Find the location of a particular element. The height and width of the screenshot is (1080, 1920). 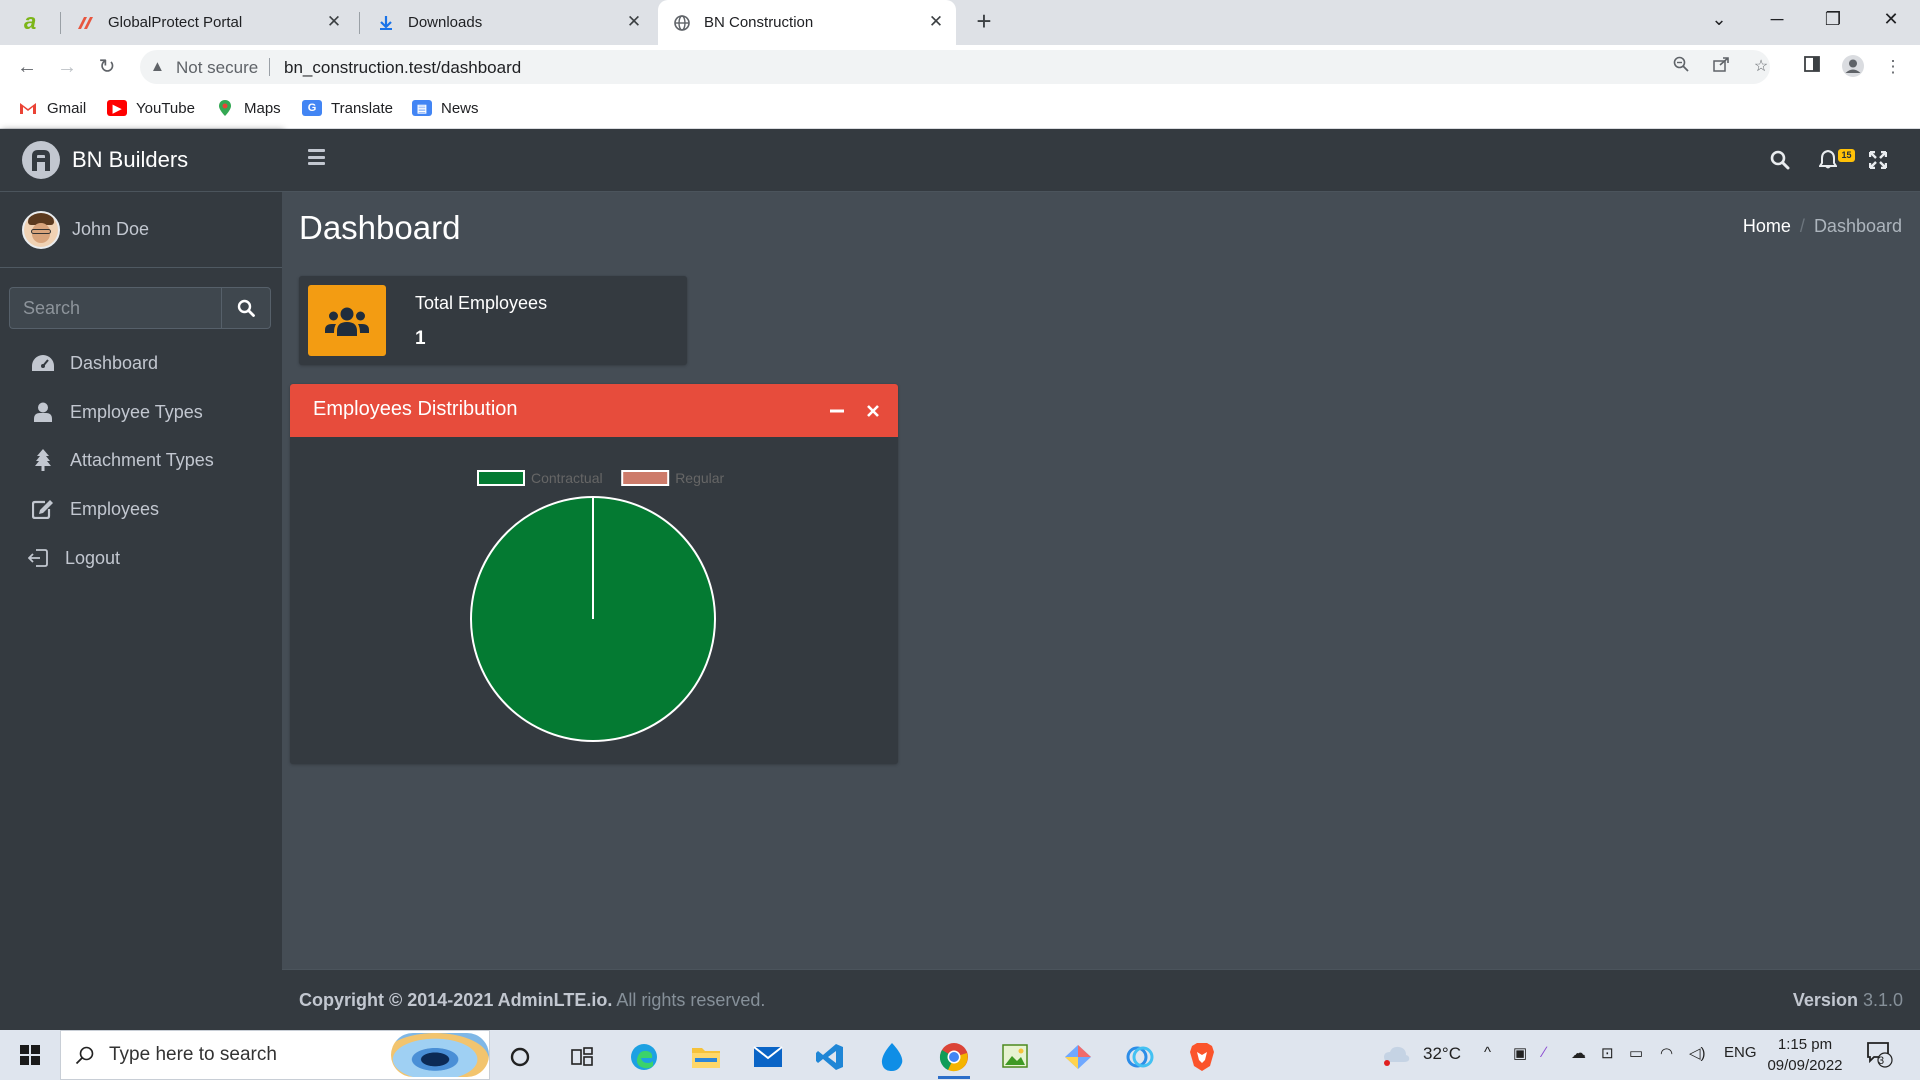

zoom-icon is located at coordinates (1681, 67).